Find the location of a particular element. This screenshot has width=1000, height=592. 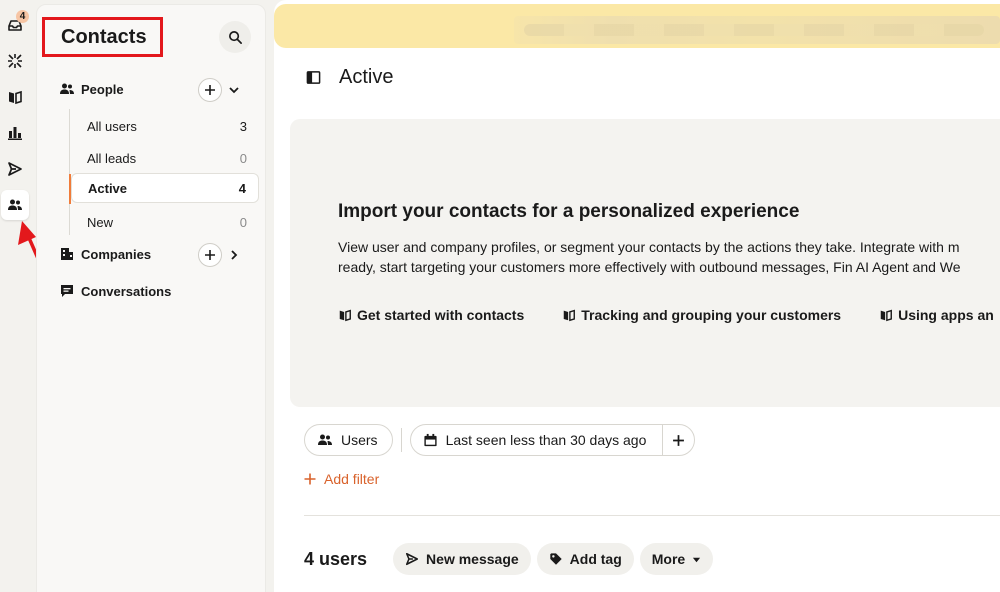

link-using-apps: Using apps an is located at coordinates (936, 315).